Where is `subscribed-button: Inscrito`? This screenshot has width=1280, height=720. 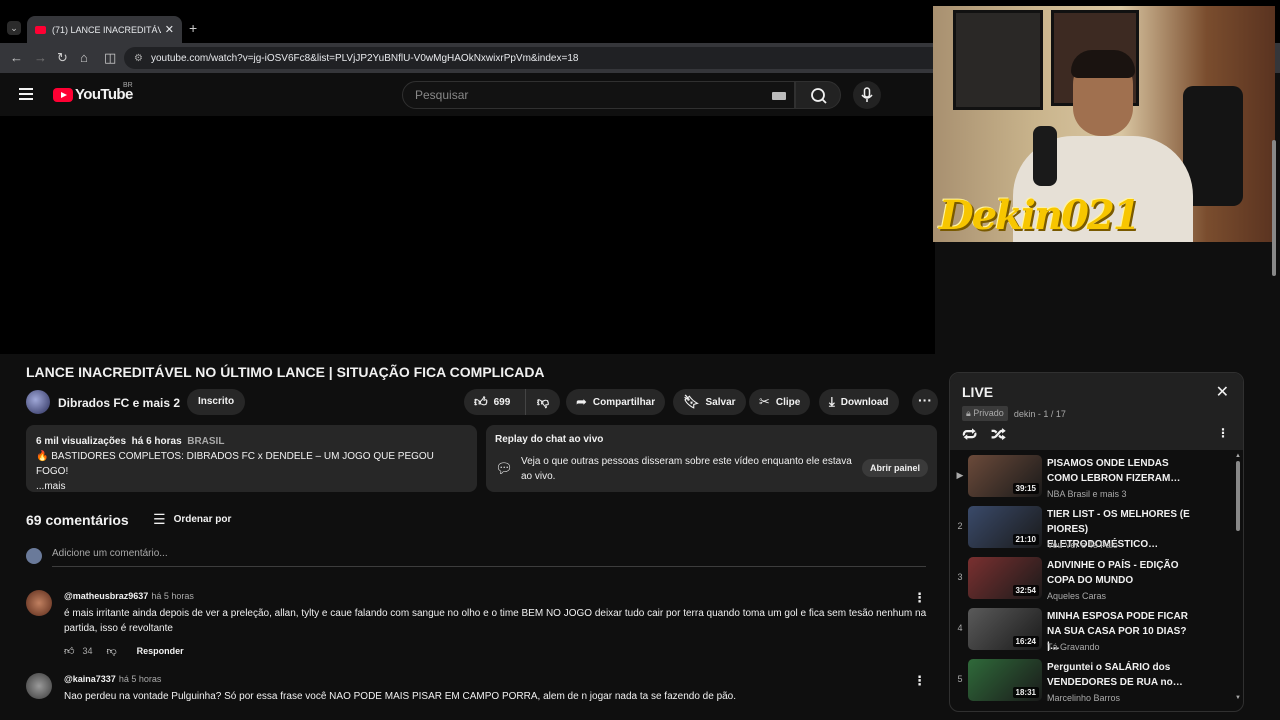
subscribed-button: Inscrito is located at coordinates (216, 402).